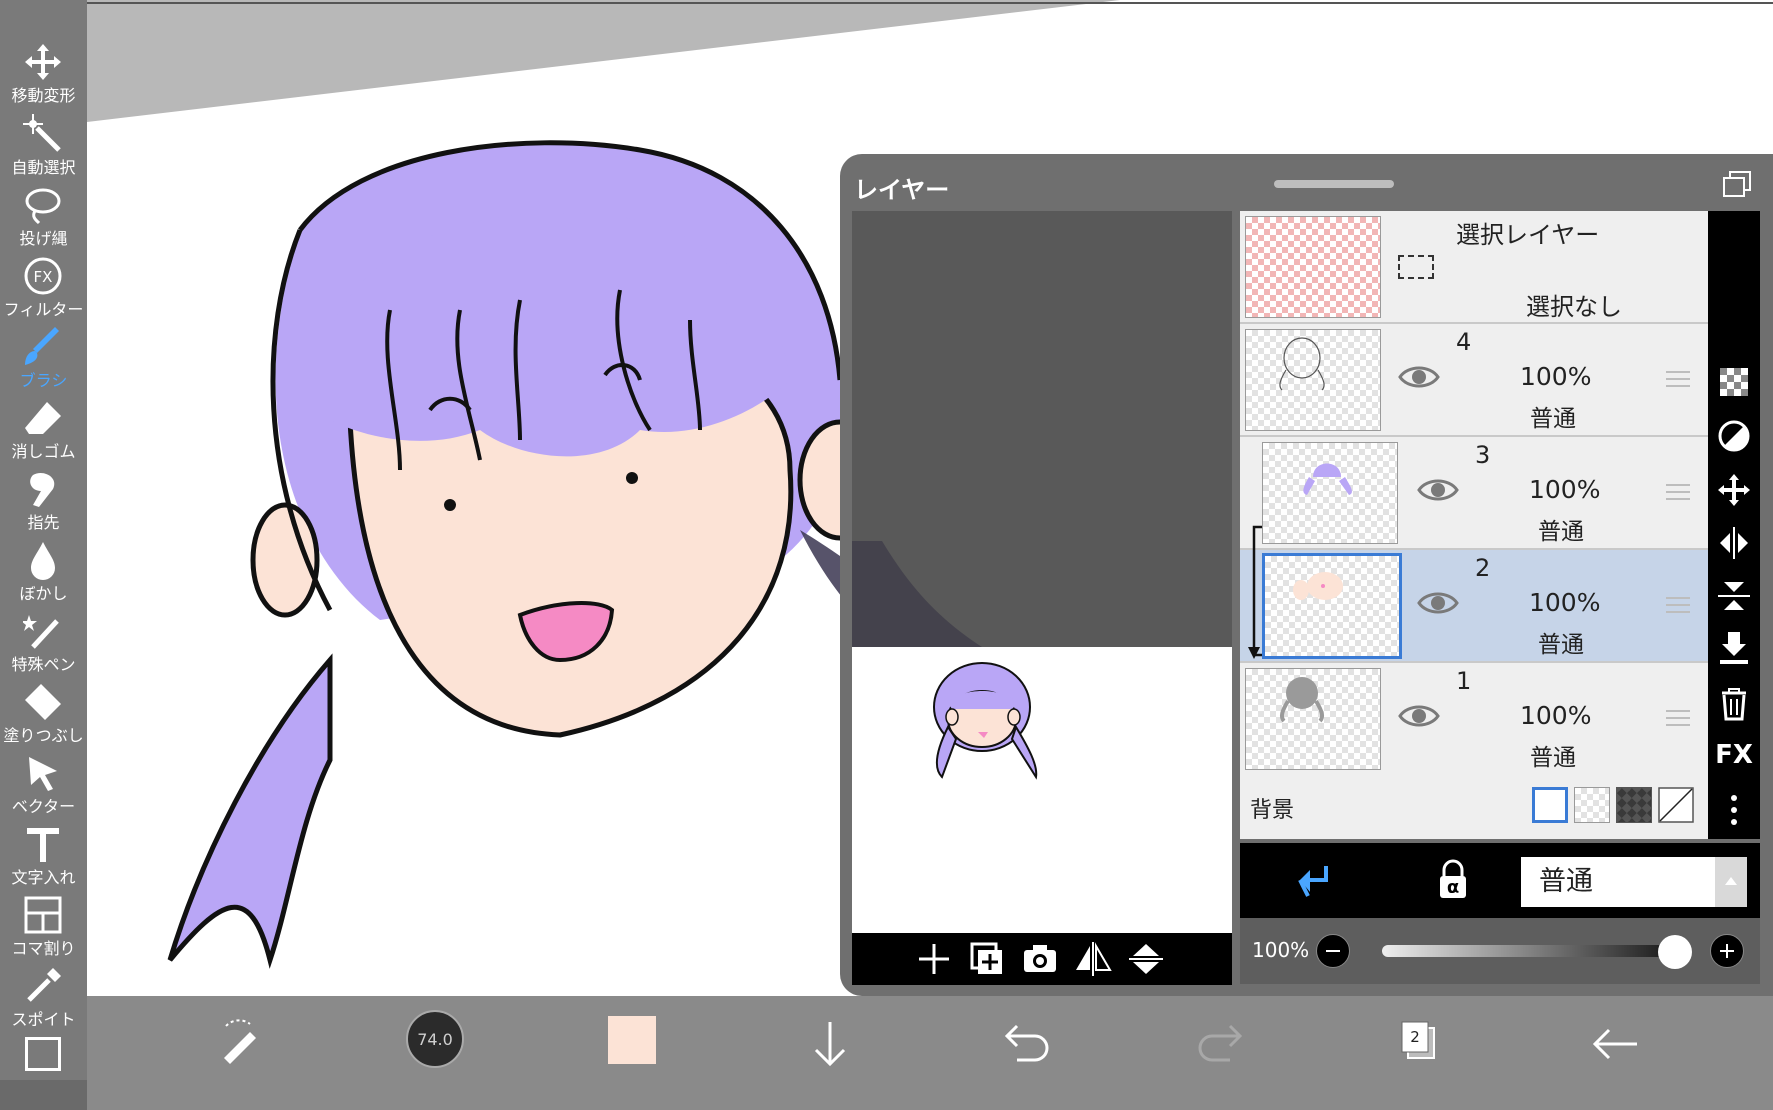  Describe the element at coordinates (43, 806) in the screenshot. I see `tool-label: ベクター` at that location.